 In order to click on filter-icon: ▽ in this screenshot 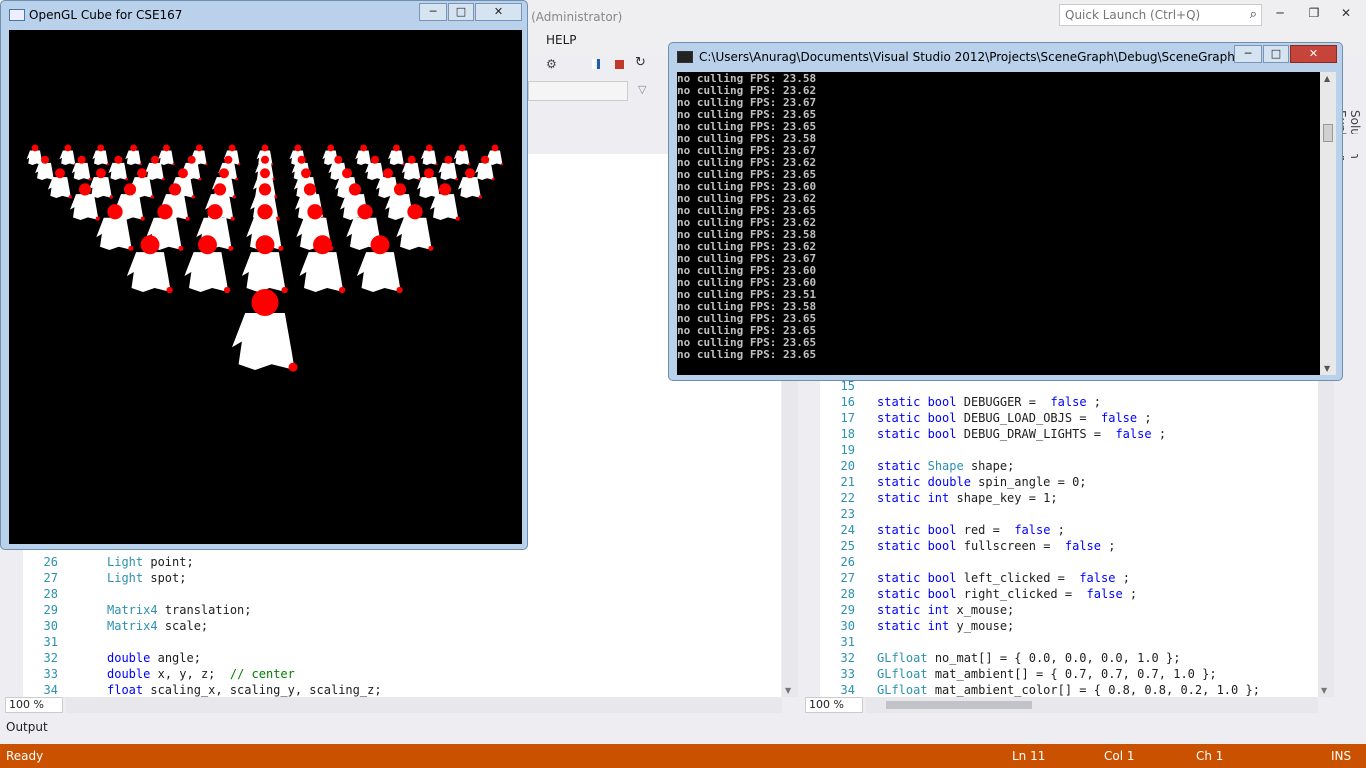, I will do `click(642, 89)`.